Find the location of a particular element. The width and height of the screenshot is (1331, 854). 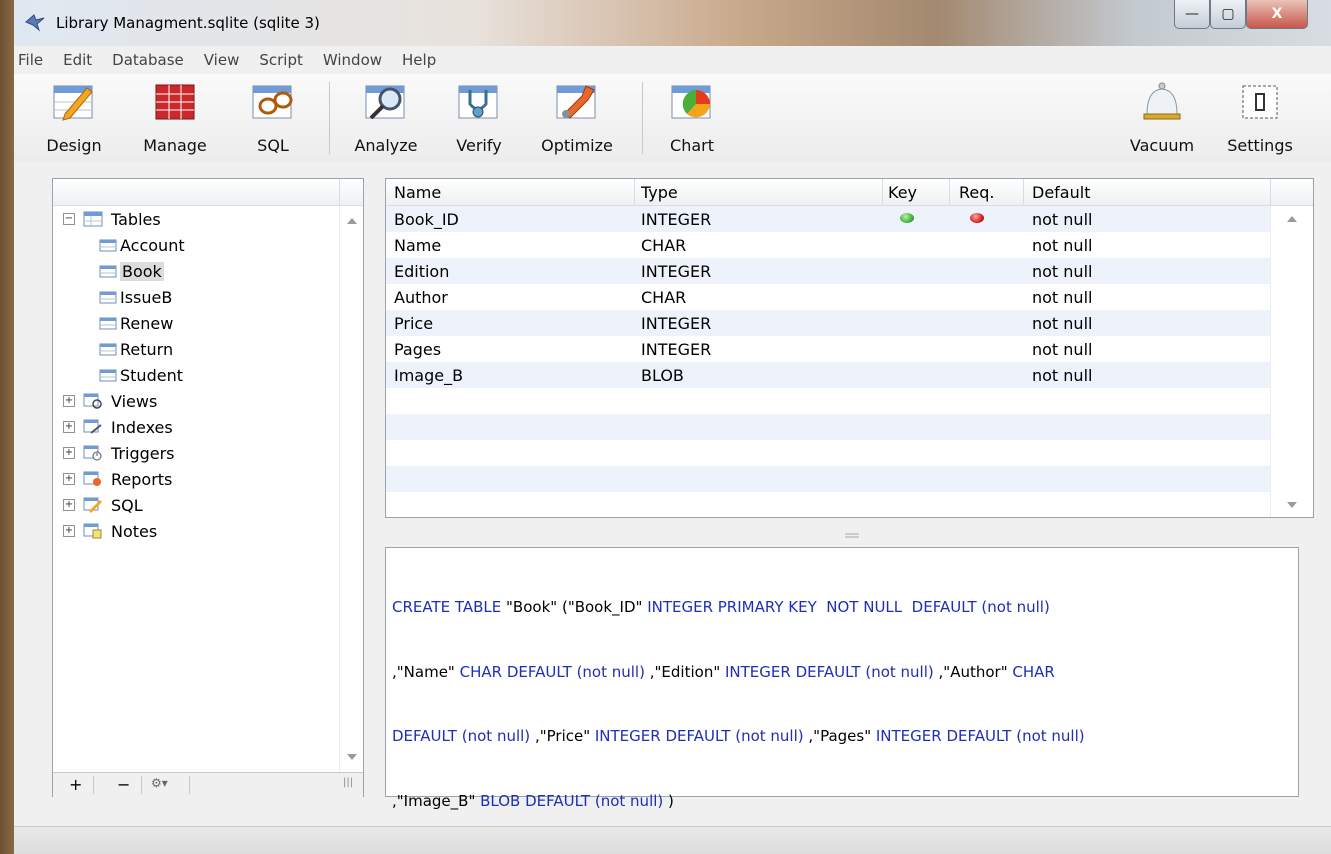

tree-node-tables: − Tables is located at coordinates (112, 219).